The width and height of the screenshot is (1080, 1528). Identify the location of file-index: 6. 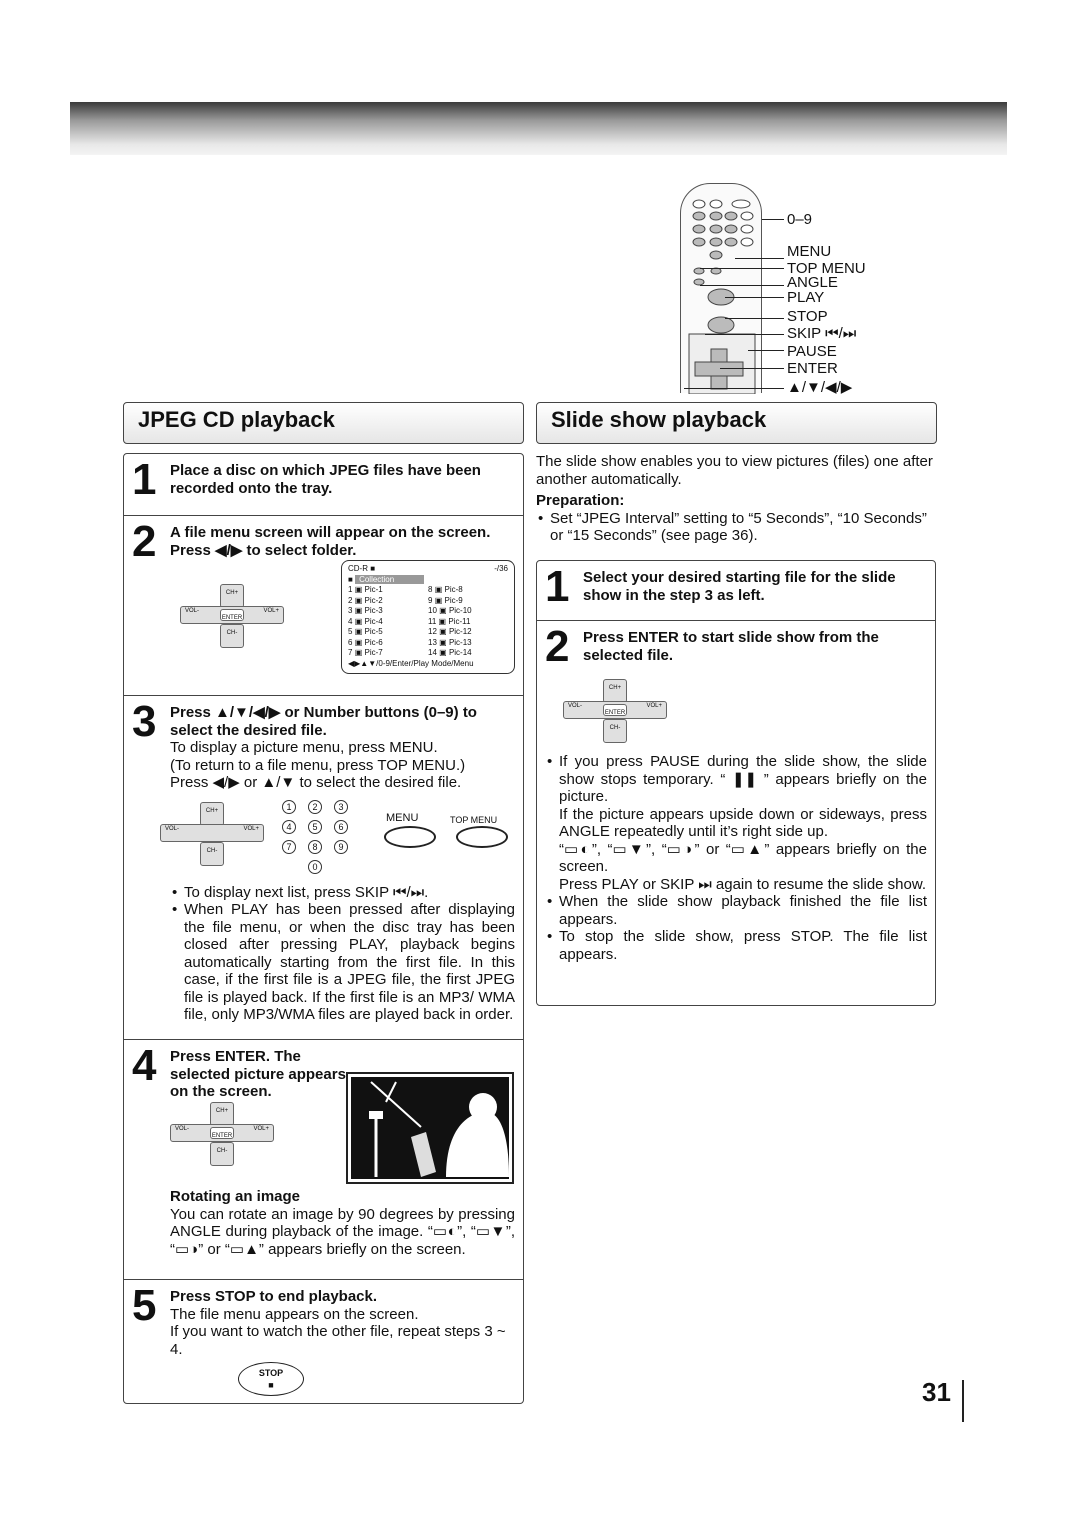
(350, 642).